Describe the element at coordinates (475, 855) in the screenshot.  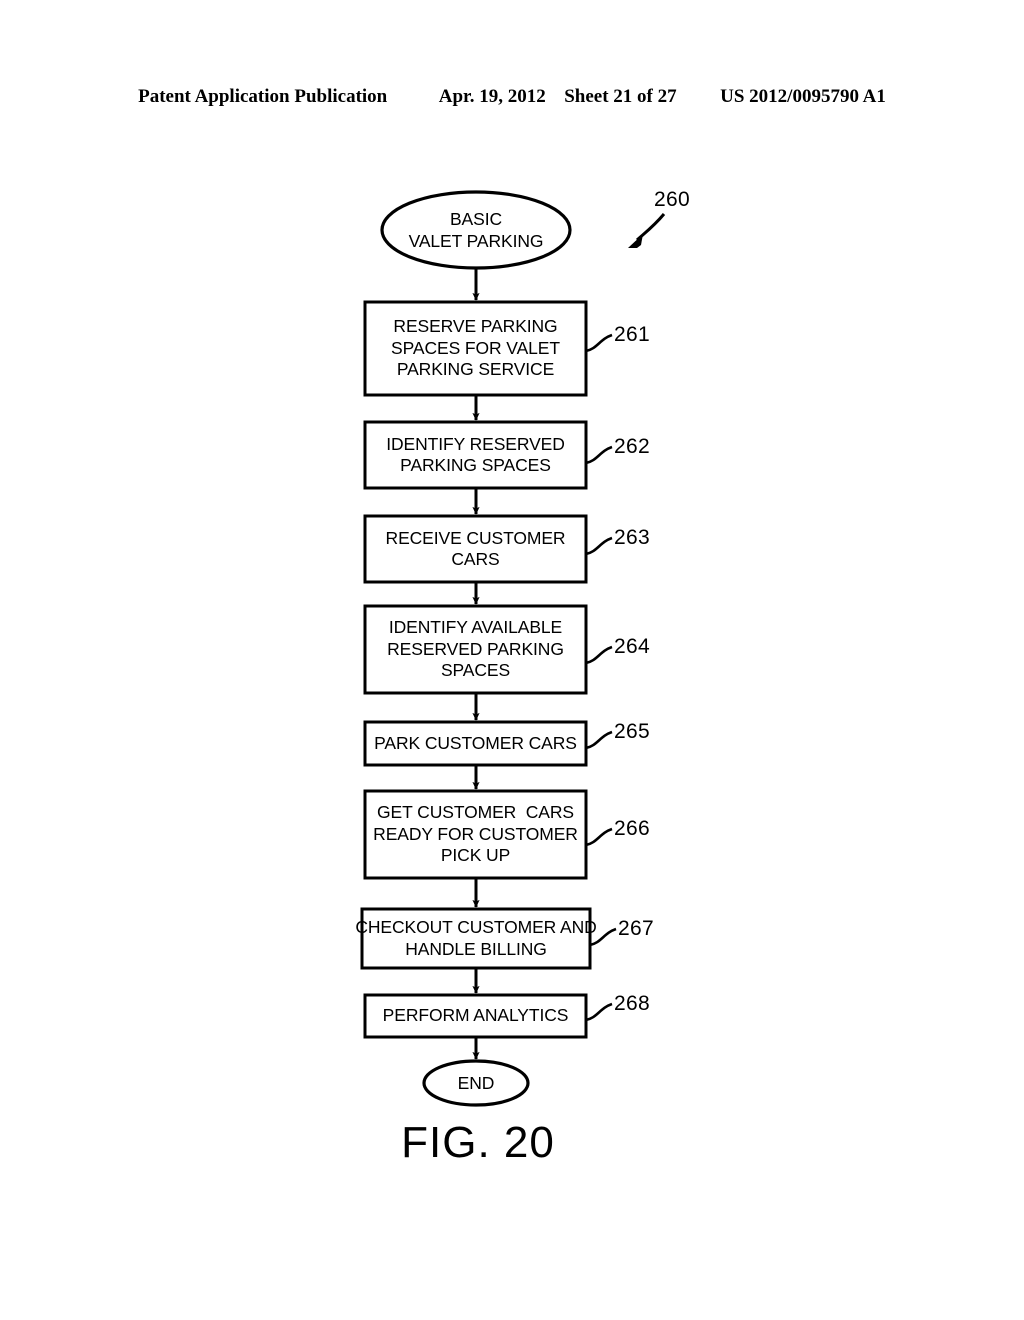
I see `step-266-line-3: PICK UP` at that location.